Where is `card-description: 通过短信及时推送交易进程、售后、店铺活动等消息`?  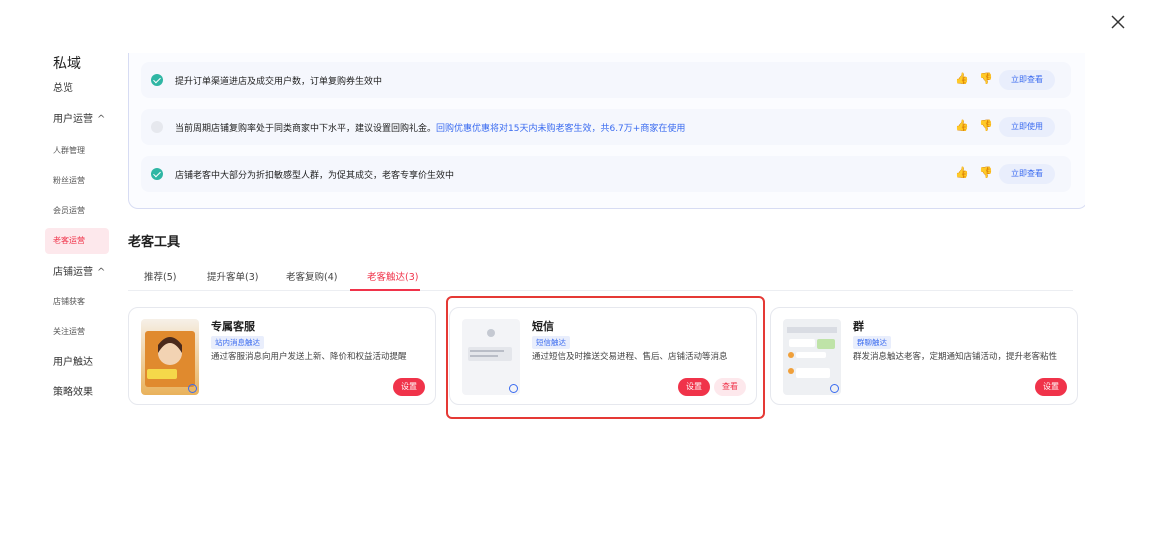 card-description: 通过短信及时推送交易进程、售后、店铺活动等消息 is located at coordinates (630, 357).